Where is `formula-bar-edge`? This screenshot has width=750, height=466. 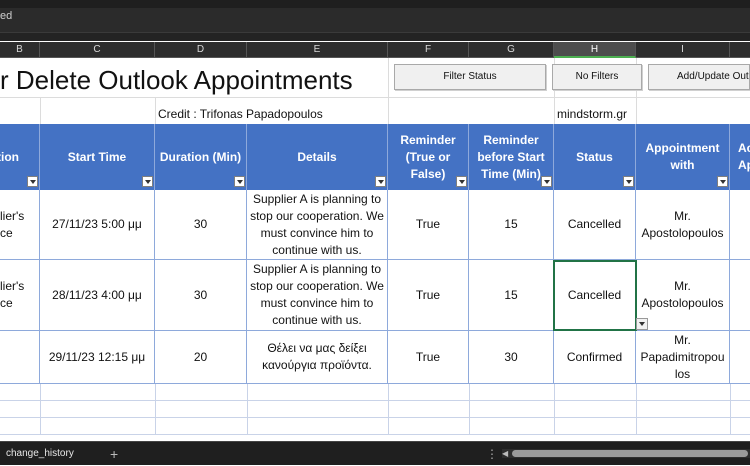
formula-bar-edge is located at coordinates (375, 36).